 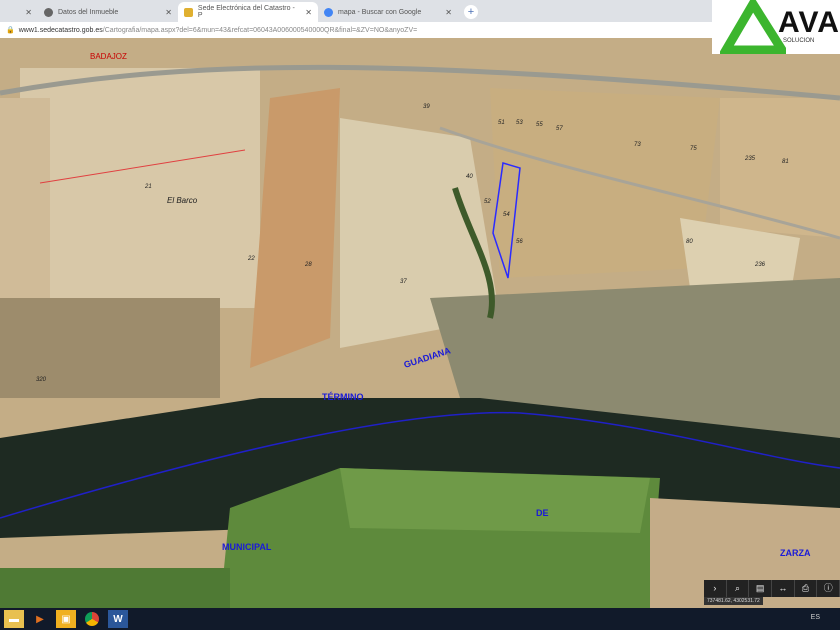 What do you see at coordinates (559, 129) in the screenshot?
I see `parcel-label: 57` at bounding box center [559, 129].